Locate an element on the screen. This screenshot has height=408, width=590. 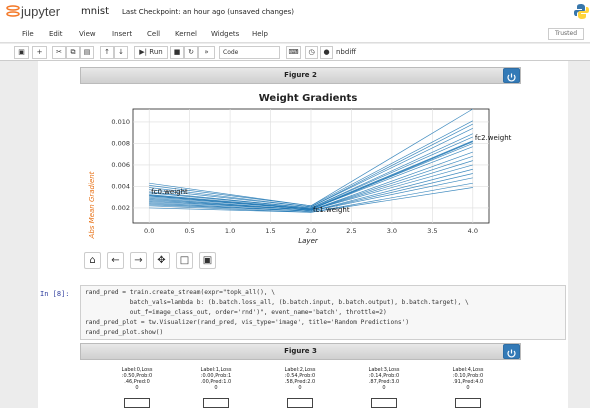
move-icon: ✥ is located at coordinates (161, 260).